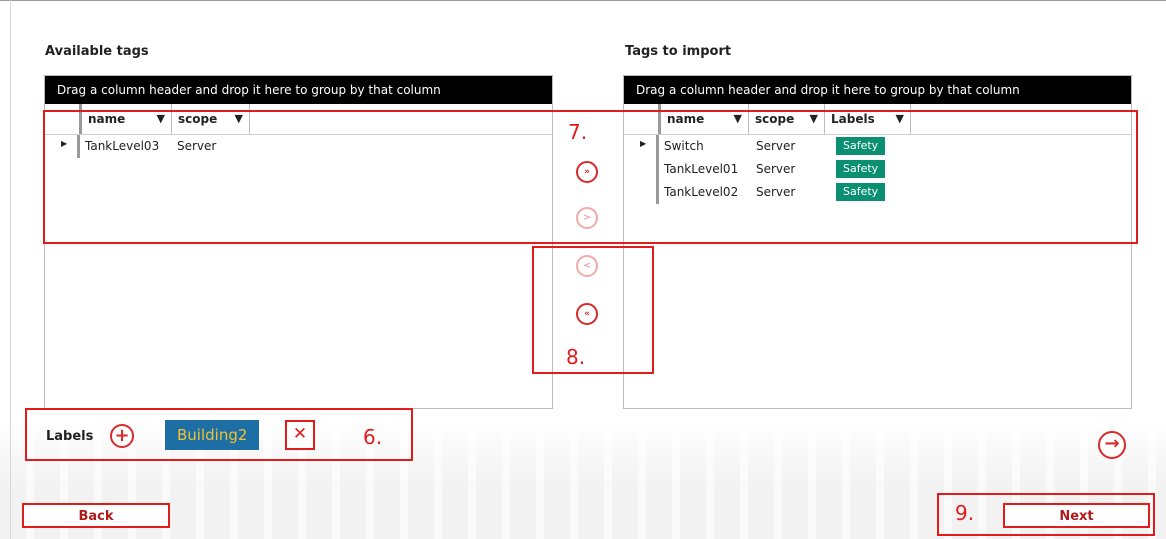  Describe the element at coordinates (96, 515) in the screenshot. I see `back-button: Back` at that location.